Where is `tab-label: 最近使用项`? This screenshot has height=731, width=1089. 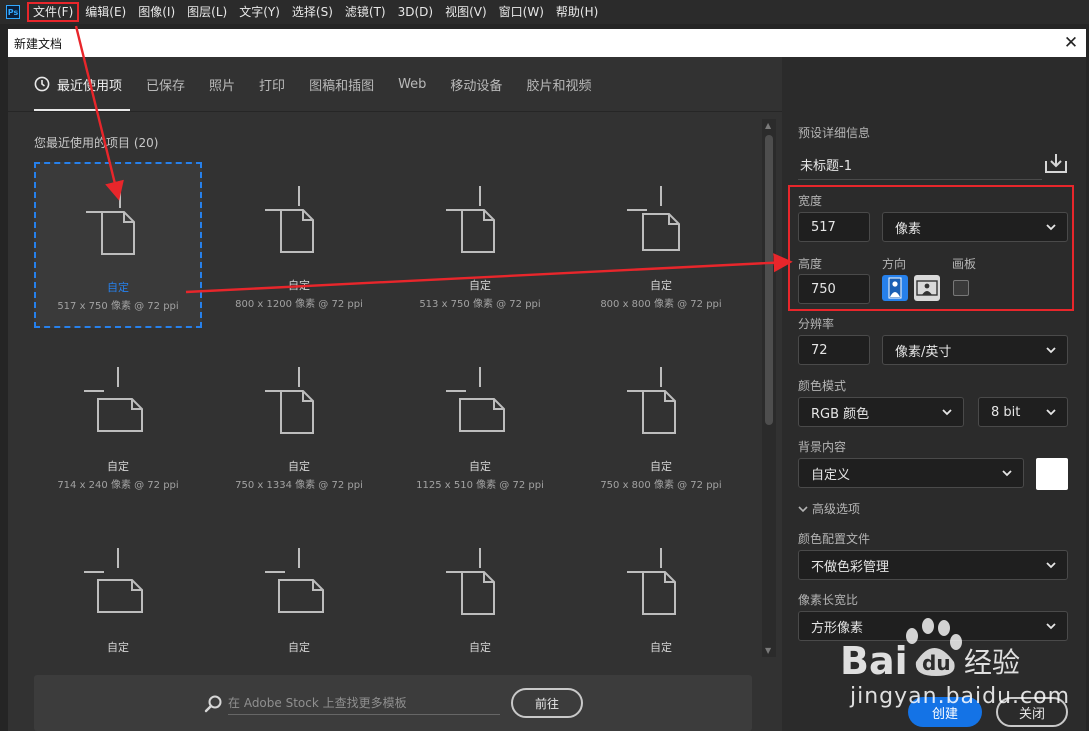 tab-label: 最近使用项 is located at coordinates (90, 86).